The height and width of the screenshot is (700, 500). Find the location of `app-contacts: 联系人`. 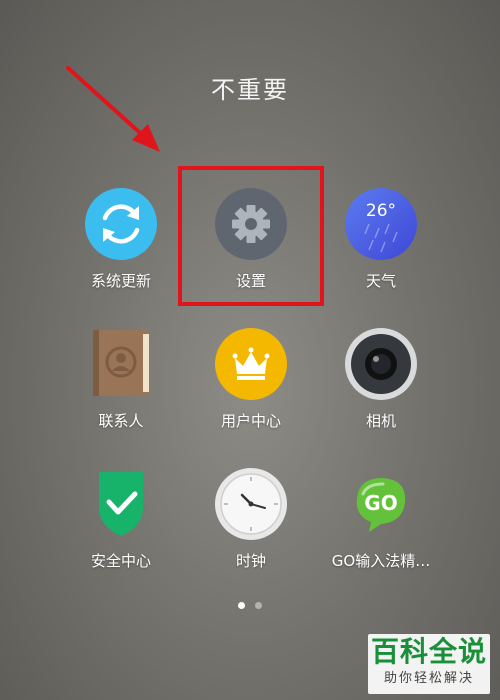

app-contacts: 联系人 is located at coordinates (121, 379).